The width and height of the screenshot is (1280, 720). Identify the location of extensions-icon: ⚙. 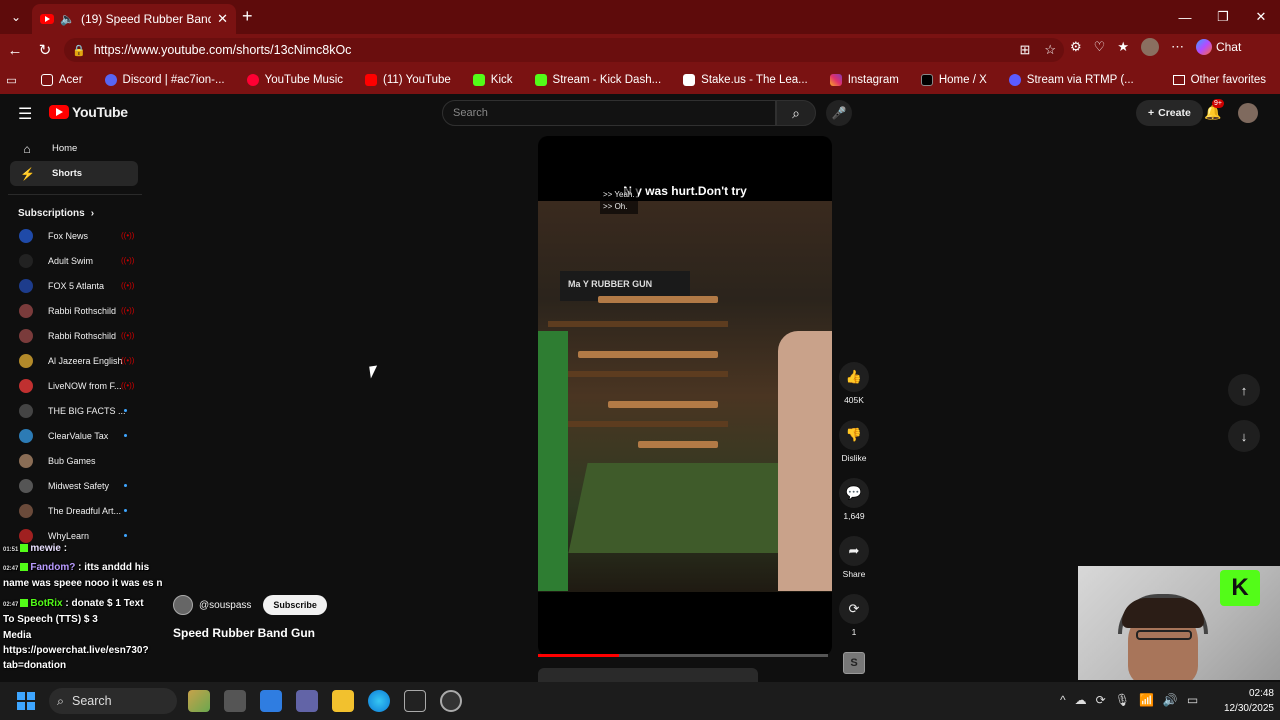
(1076, 47).